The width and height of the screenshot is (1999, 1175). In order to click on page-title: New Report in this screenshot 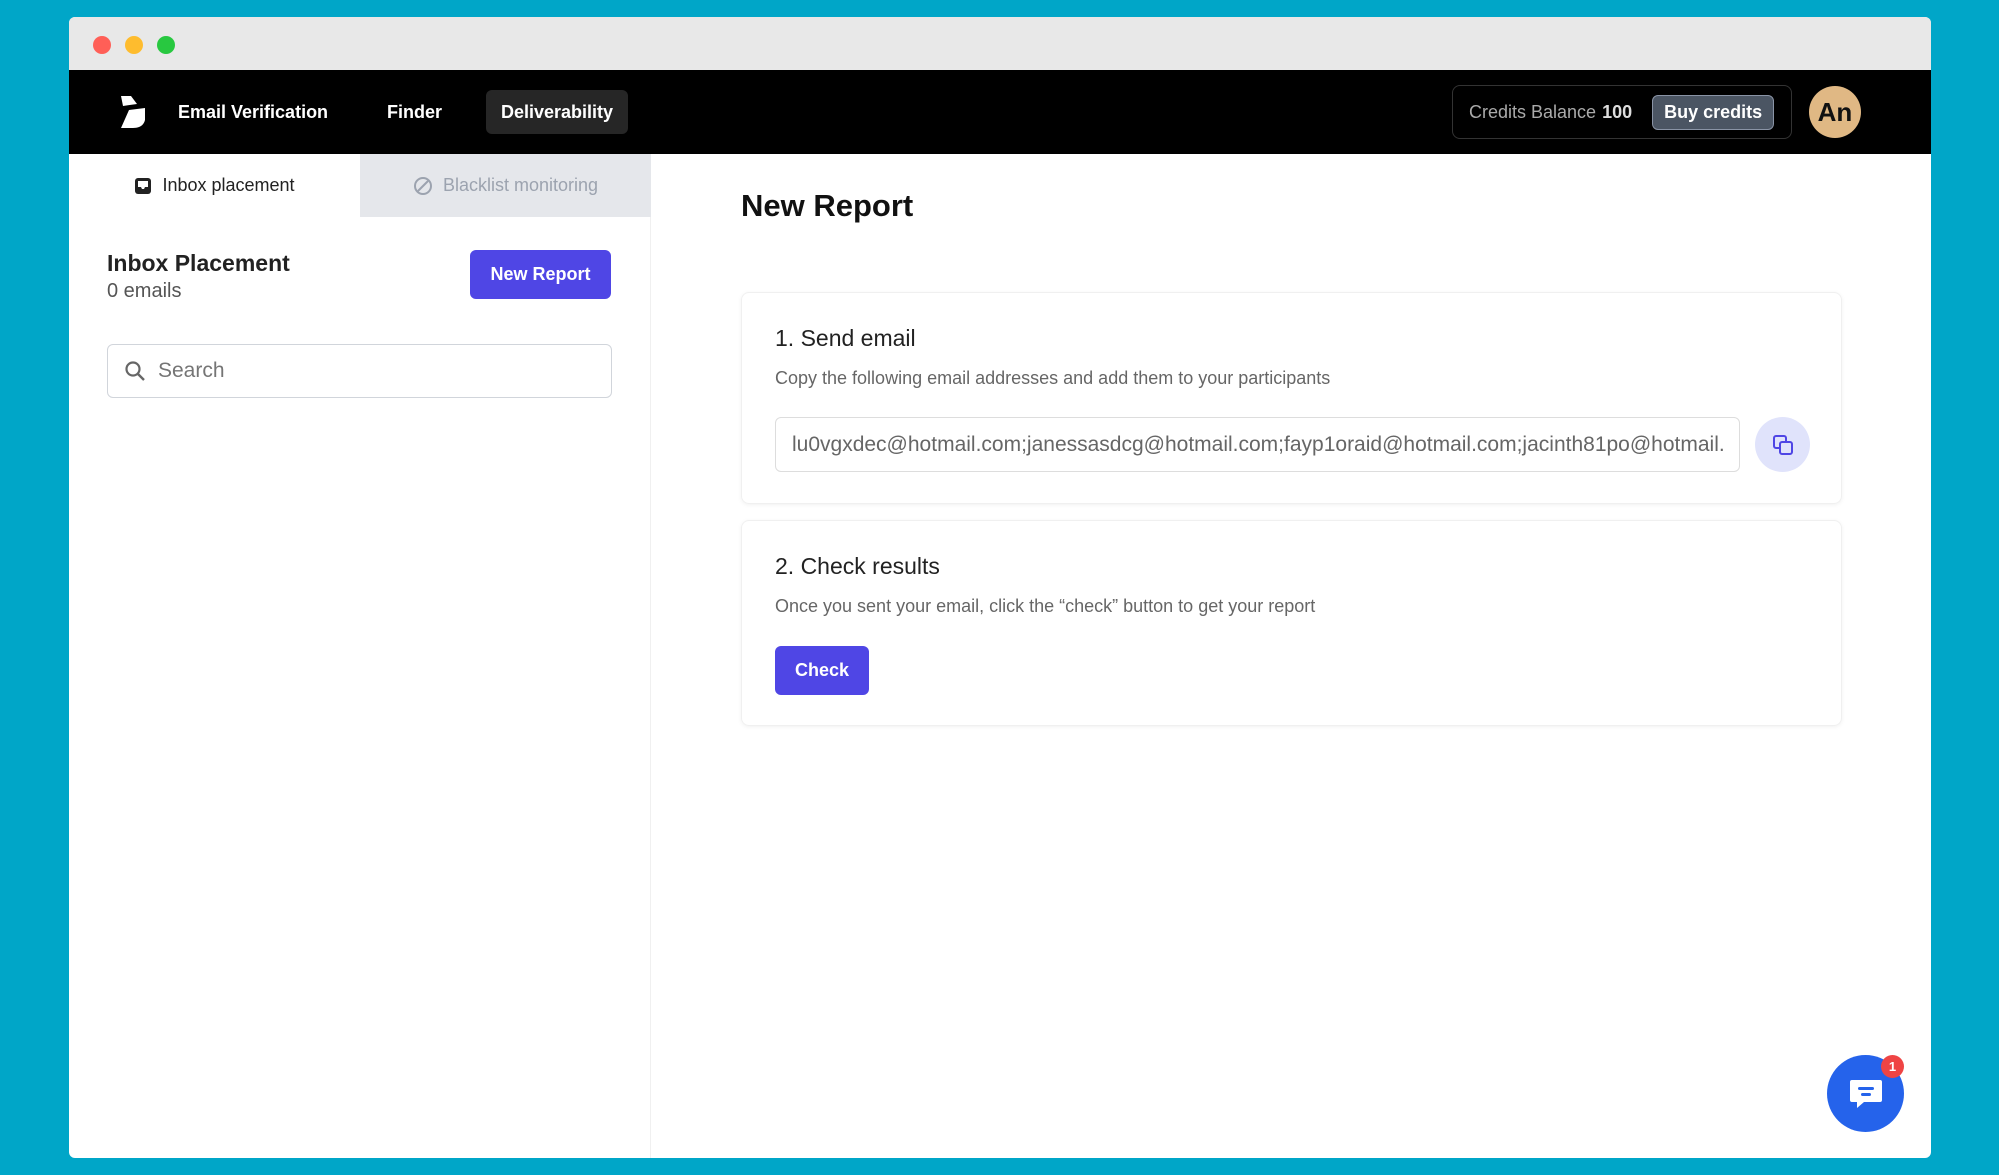, I will do `click(827, 205)`.